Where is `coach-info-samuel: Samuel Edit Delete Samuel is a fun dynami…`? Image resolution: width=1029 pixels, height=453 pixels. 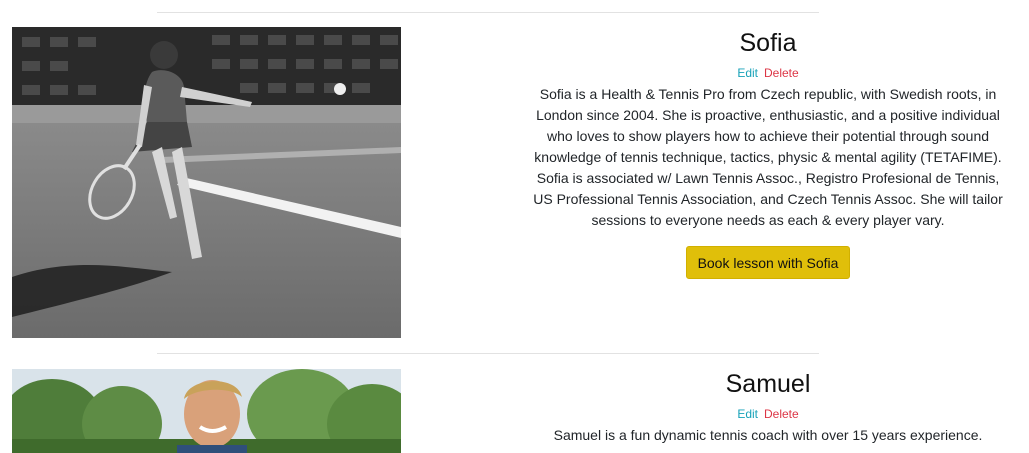
coach-info-samuel: Samuel Edit Delete Samuel is a fun dynami… is located at coordinates (768, 407).